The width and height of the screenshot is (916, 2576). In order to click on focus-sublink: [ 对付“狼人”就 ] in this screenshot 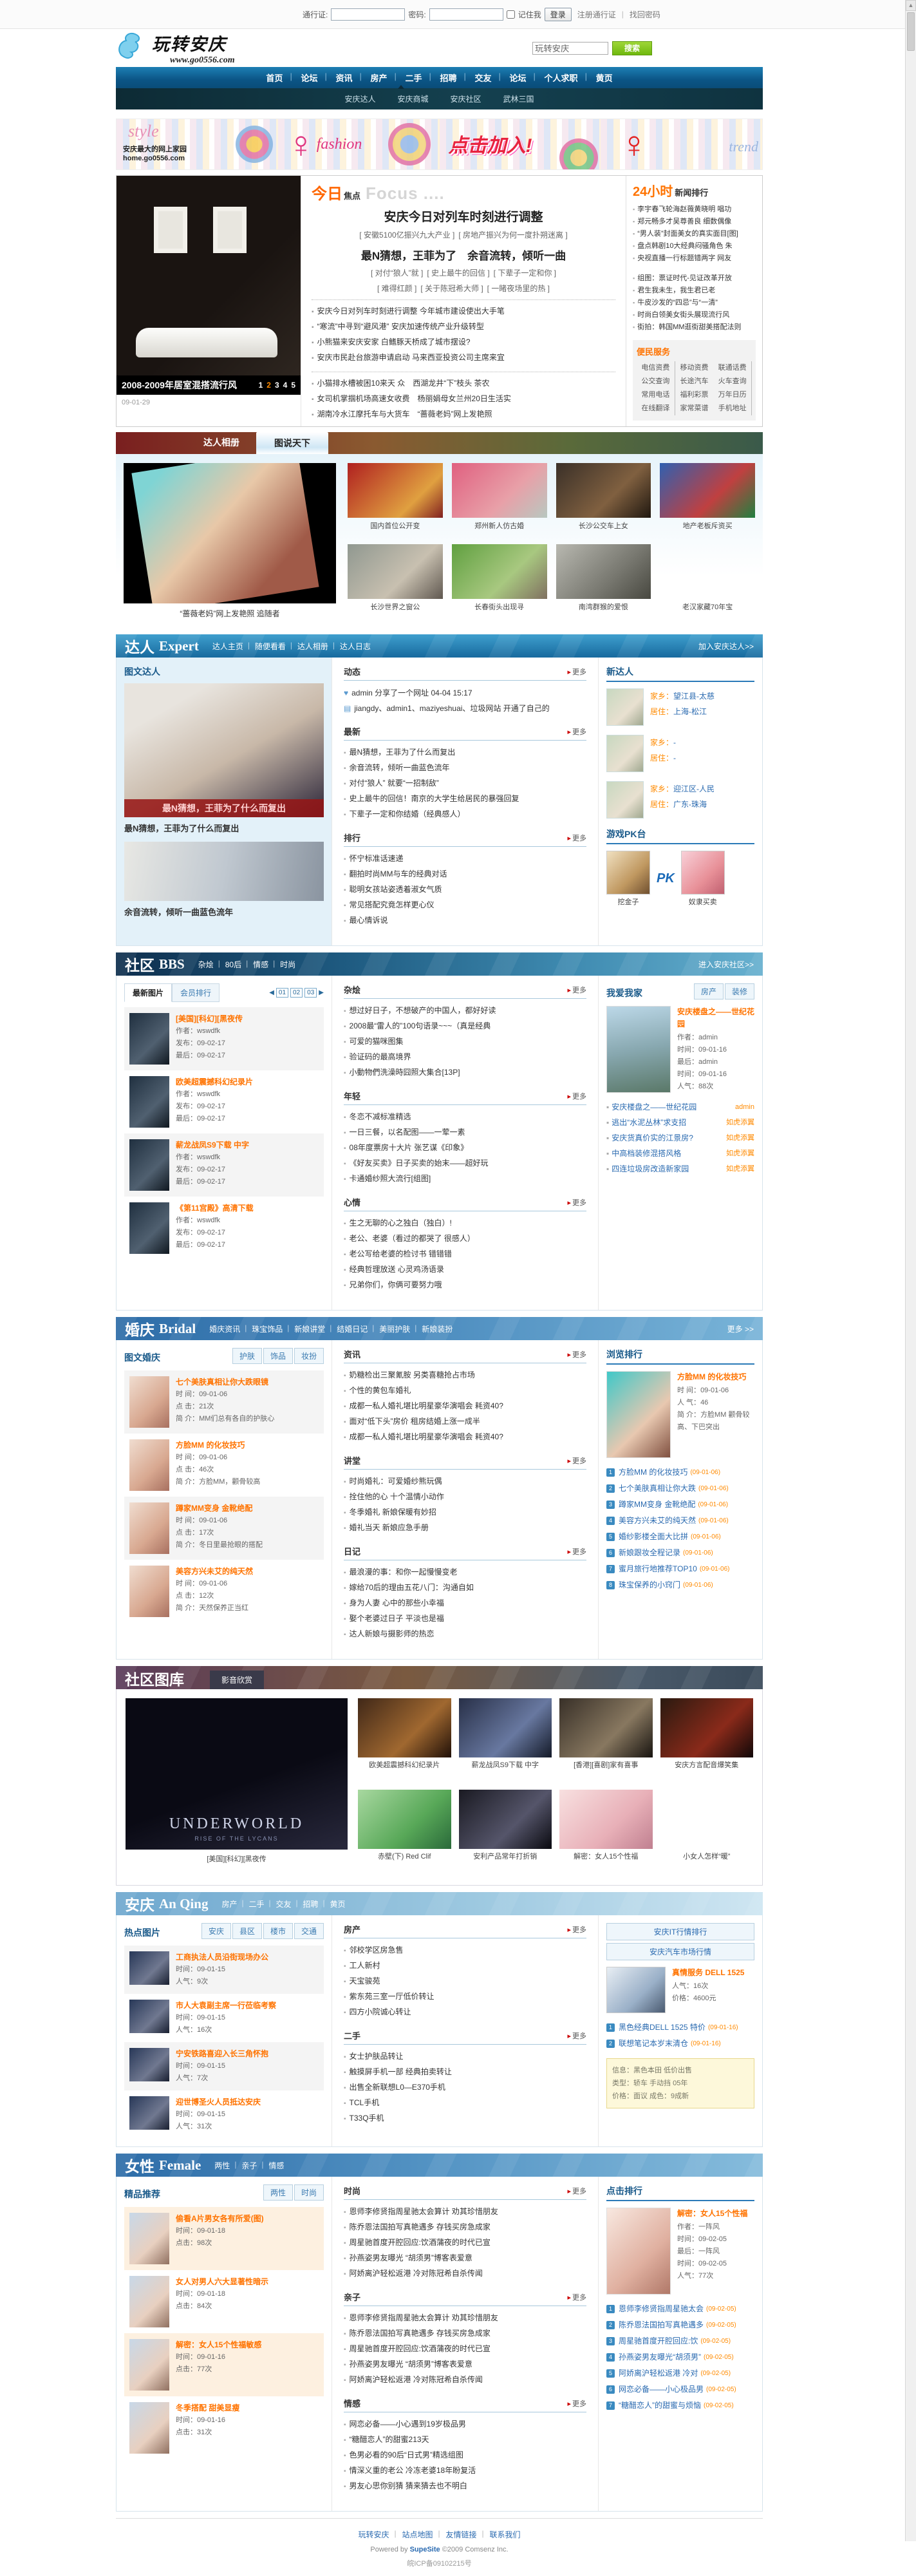, I will do `click(397, 273)`.